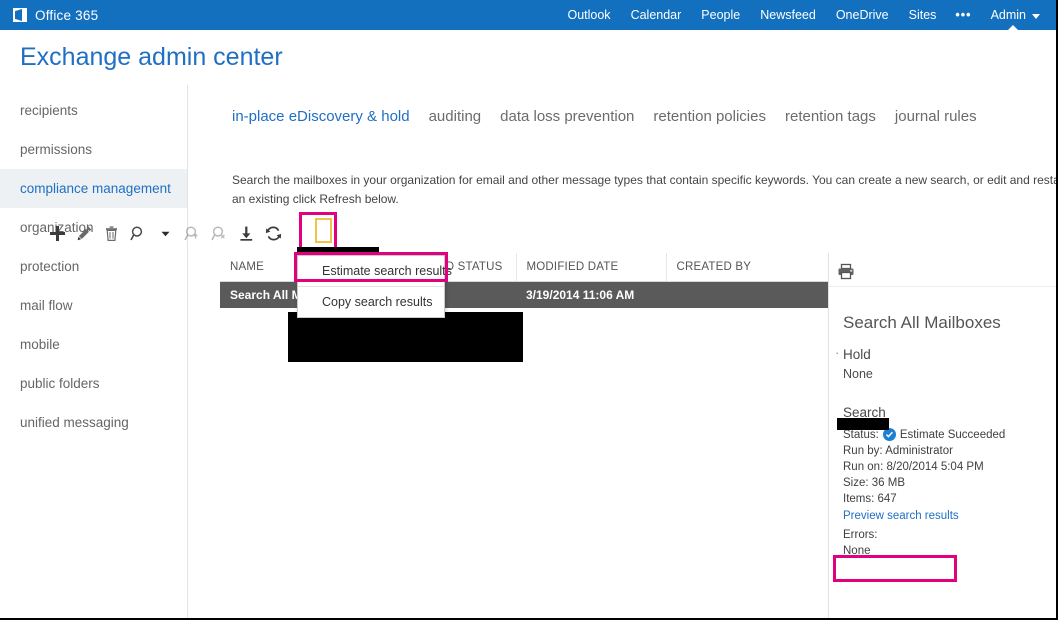 The image size is (1058, 620). I want to click on plus-icon, so click(57, 233).